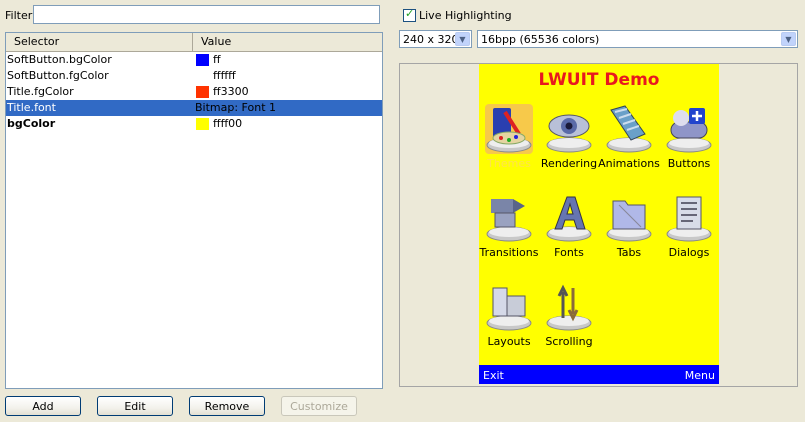 The image size is (805, 422). Describe the element at coordinates (58, 75) in the screenshot. I see `selector-cell: SoftButton.fgColor` at that location.